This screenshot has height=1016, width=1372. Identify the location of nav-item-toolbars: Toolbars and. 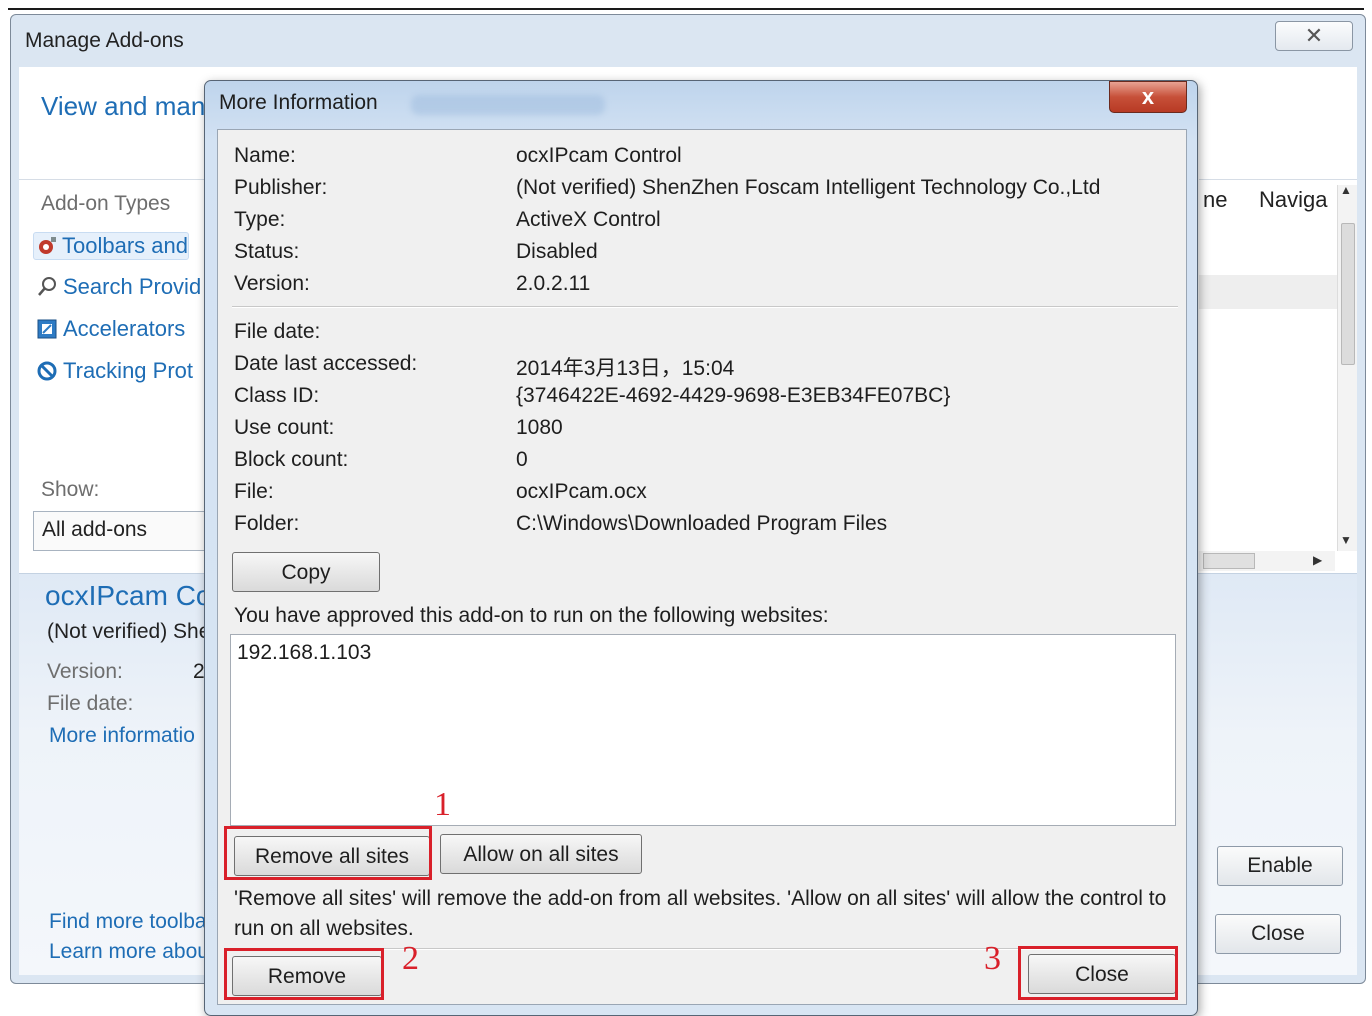
(111, 246).